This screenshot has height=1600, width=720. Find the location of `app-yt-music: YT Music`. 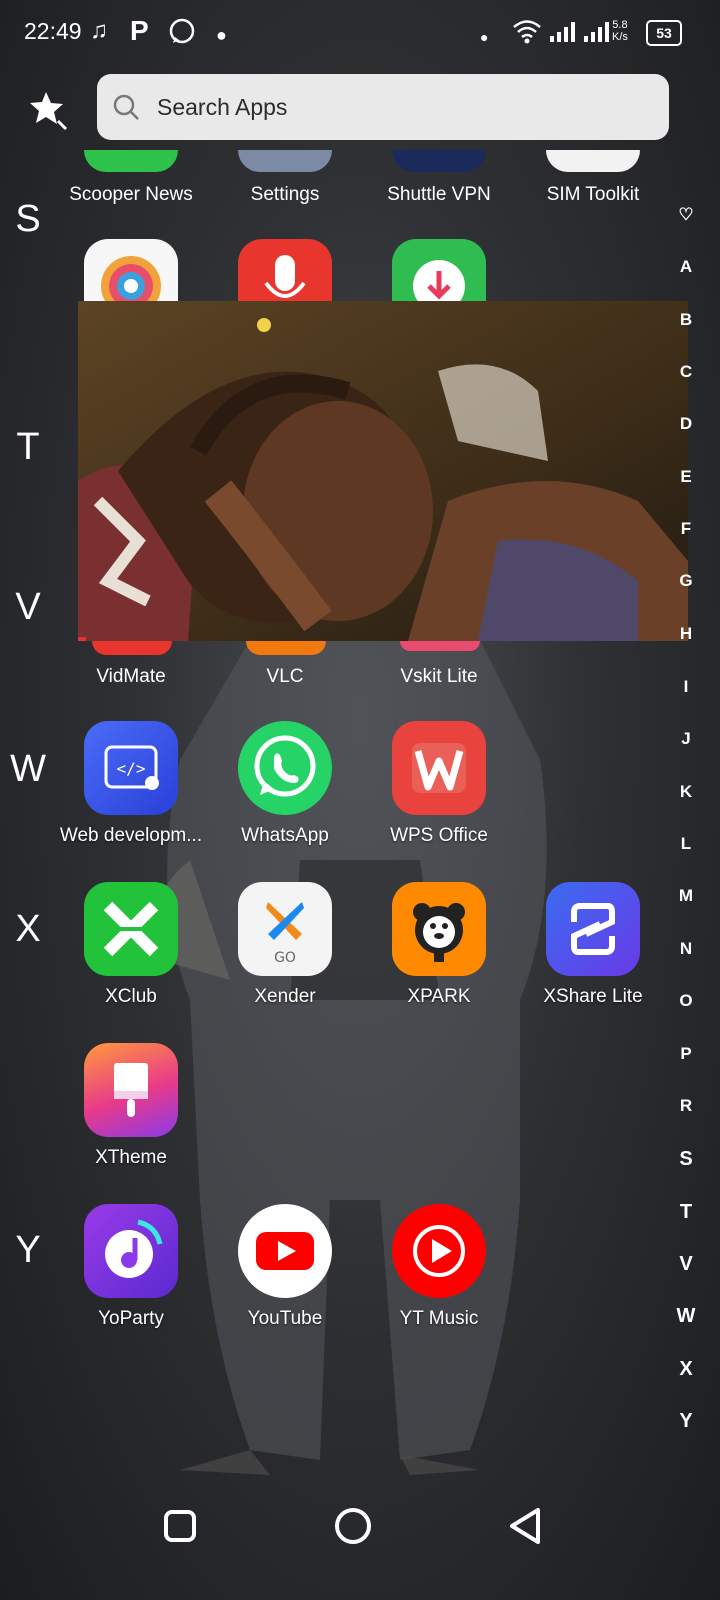

app-yt-music: YT Music is located at coordinates (439, 1267).